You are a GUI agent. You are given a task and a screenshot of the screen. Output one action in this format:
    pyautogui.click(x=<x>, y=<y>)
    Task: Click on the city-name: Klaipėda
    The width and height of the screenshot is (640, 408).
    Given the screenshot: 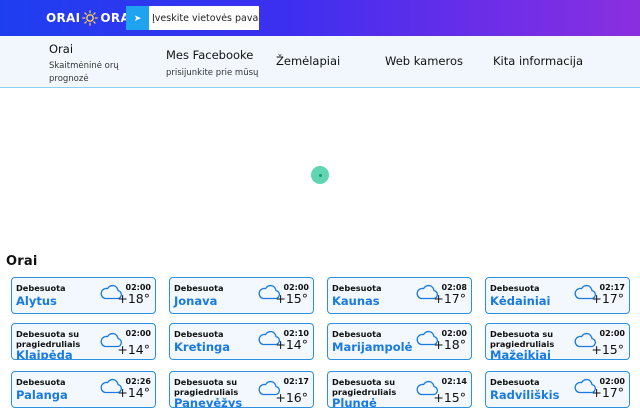 What is the action you would take?
    pyautogui.click(x=44, y=353)
    